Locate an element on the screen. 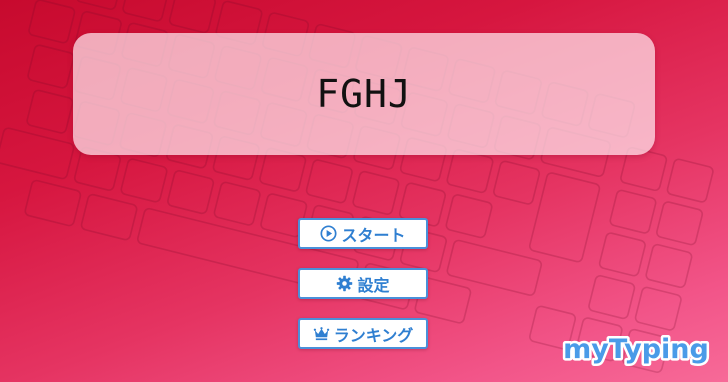 Image resolution: width=728 pixels, height=382 pixels. title-text: FGHJ is located at coordinates (364, 94).